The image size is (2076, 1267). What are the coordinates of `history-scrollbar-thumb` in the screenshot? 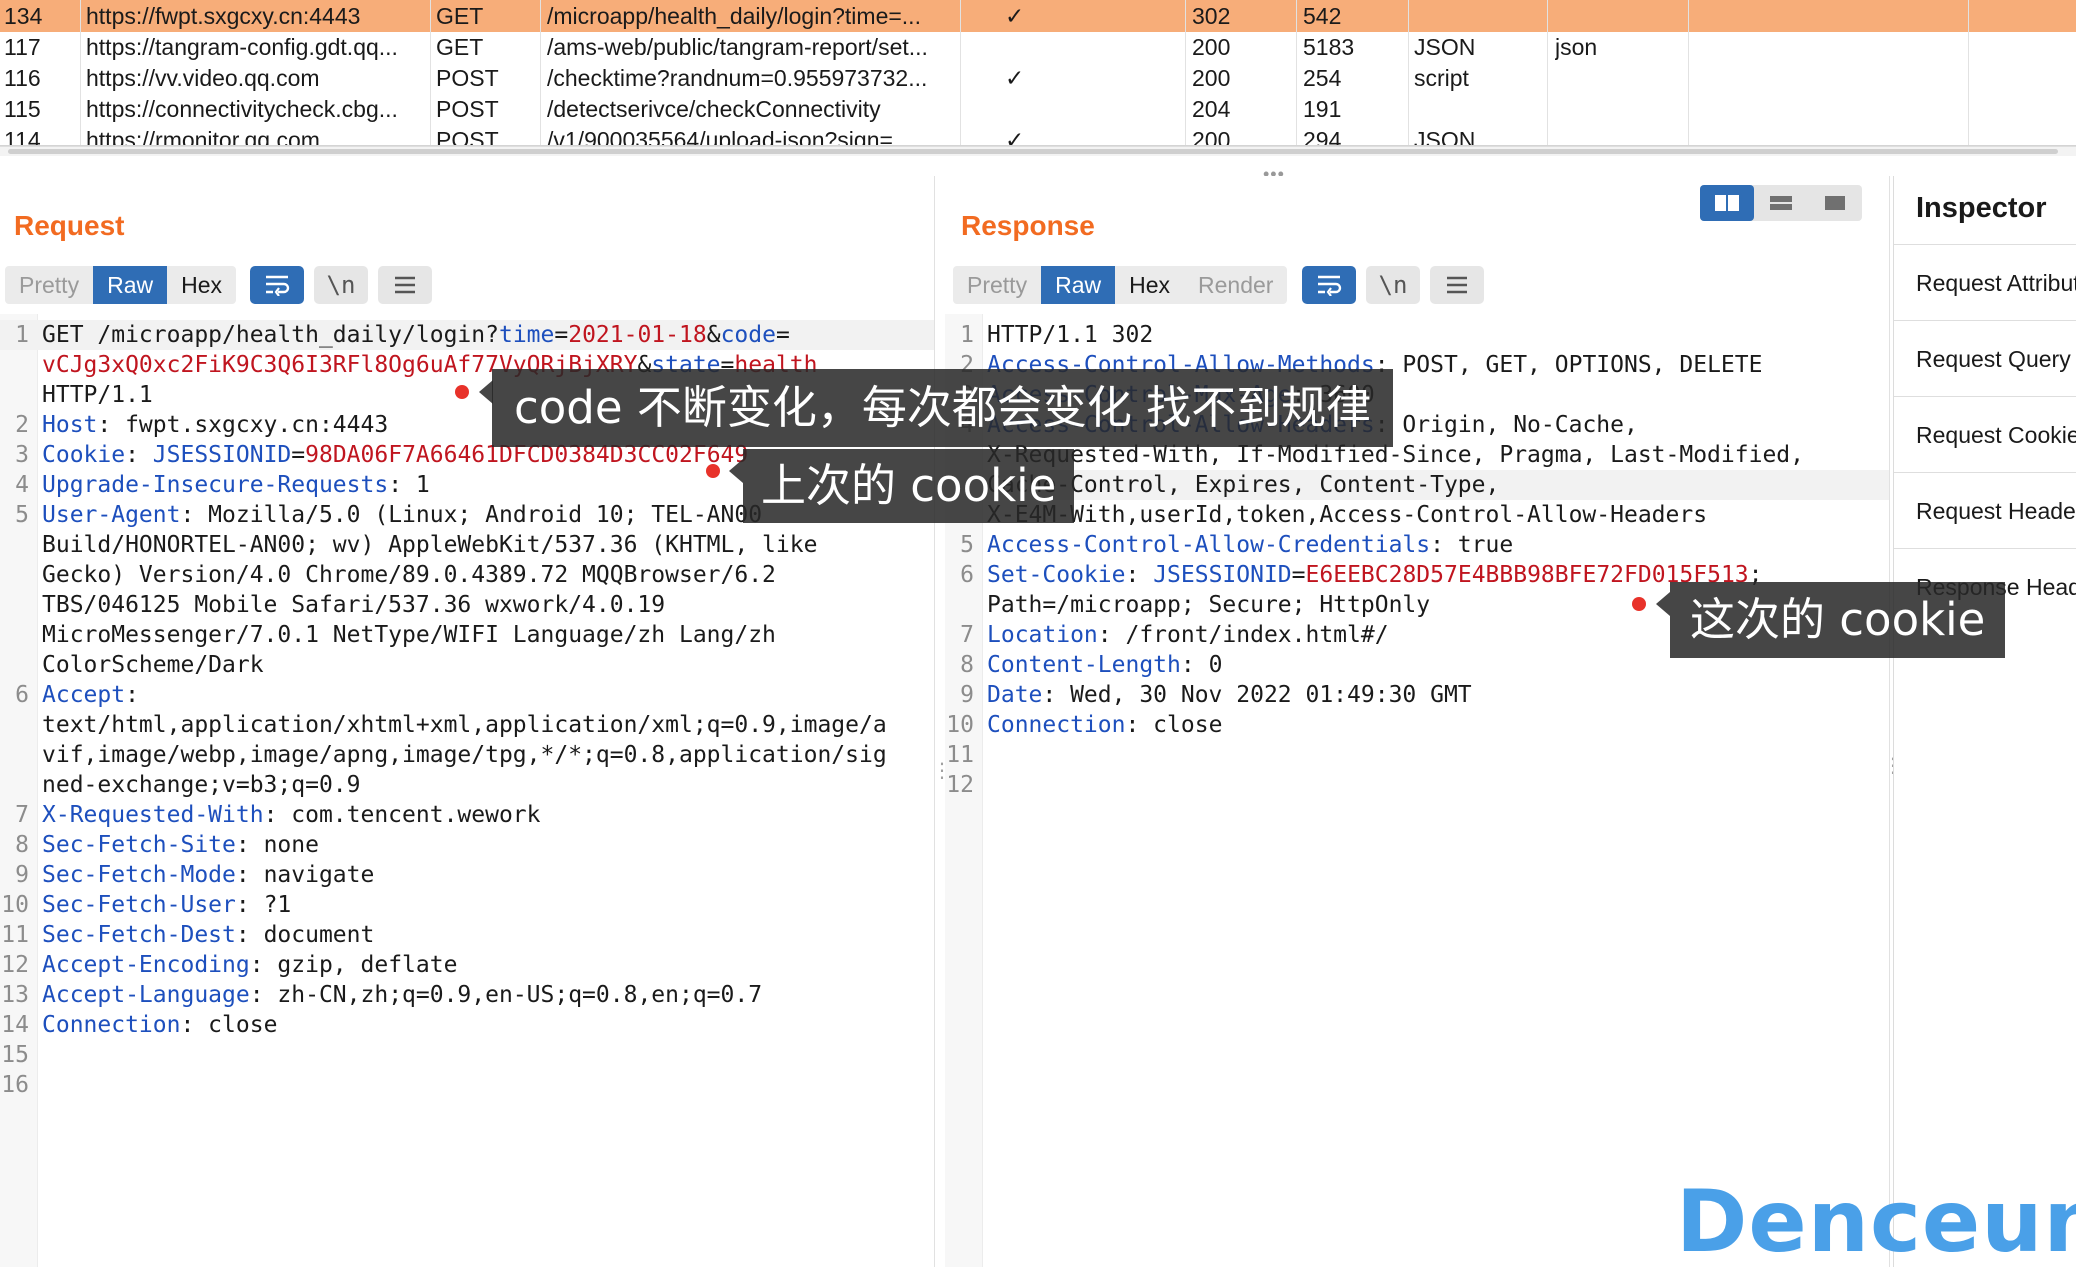 It's located at (1033, 151).